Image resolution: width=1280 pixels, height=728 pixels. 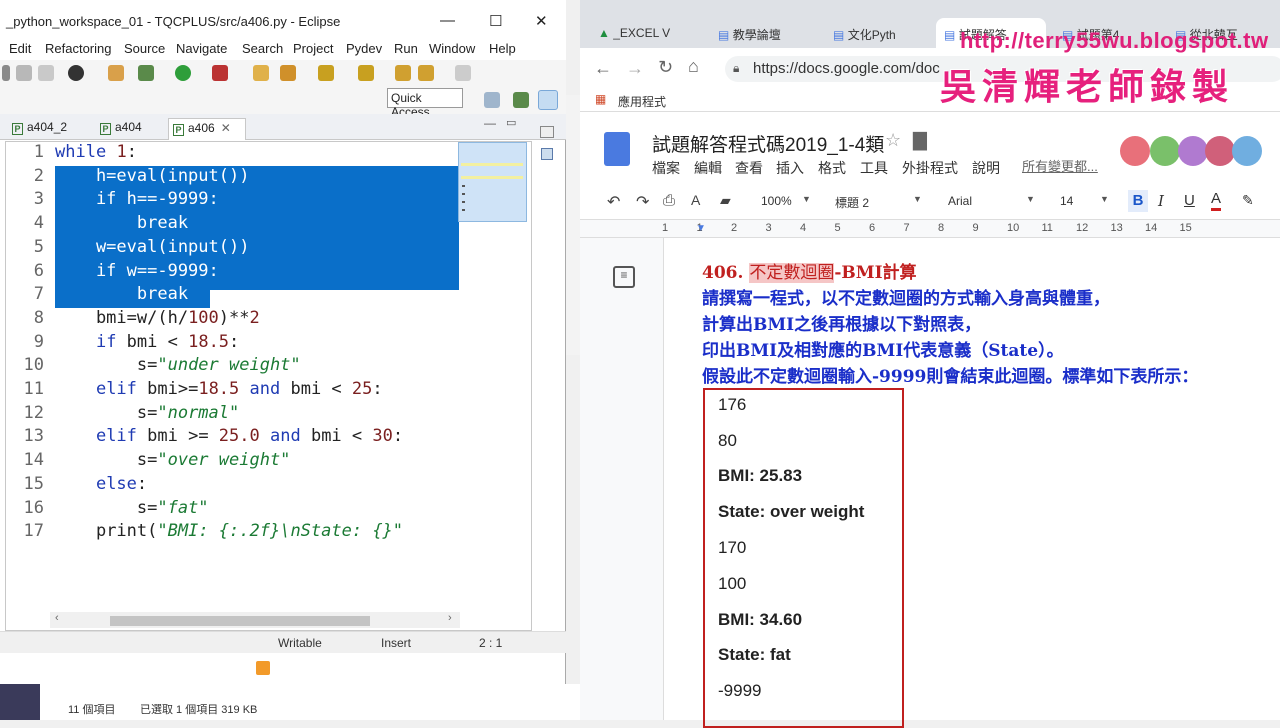 What do you see at coordinates (262, 48) in the screenshot?
I see `menu-search: Search` at bounding box center [262, 48].